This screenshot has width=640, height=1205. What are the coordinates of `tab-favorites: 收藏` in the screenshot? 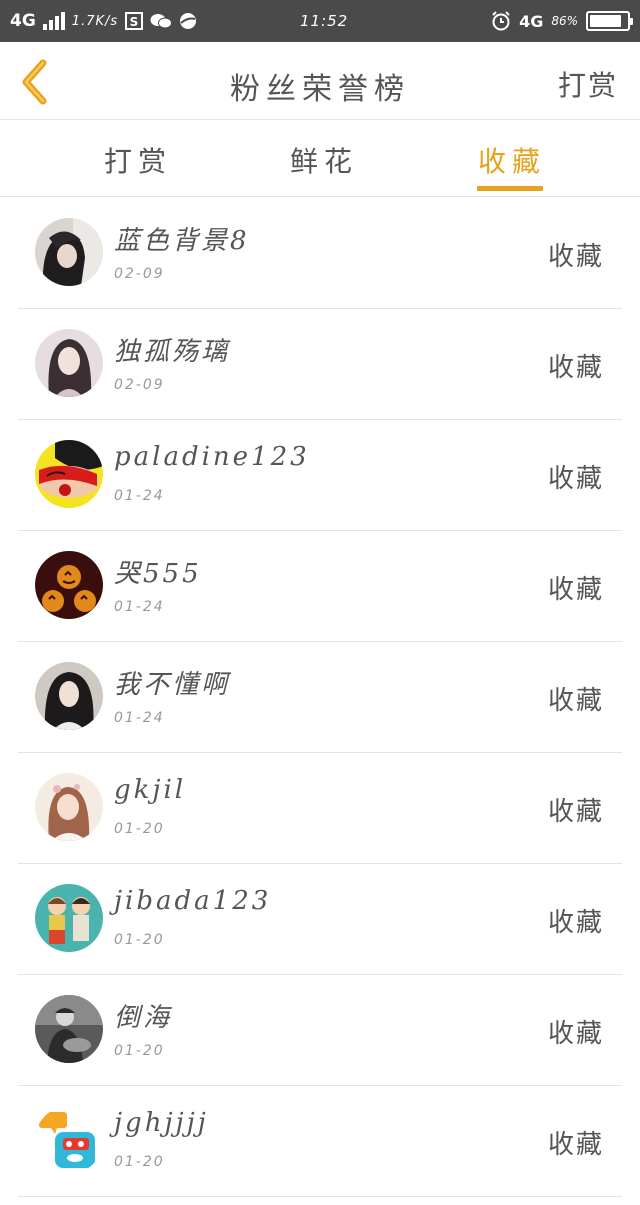 It's located at (512, 160).